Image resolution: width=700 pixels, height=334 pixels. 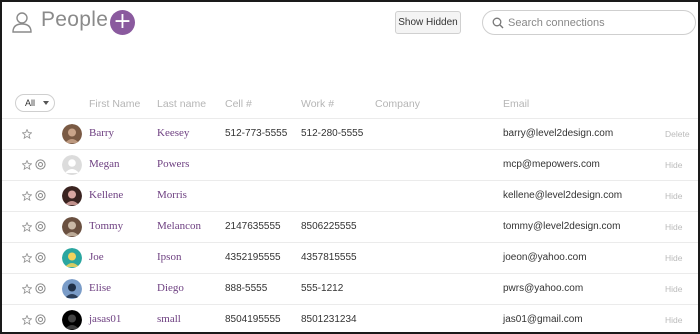 What do you see at coordinates (170, 288) in the screenshot?
I see `last-name-link: Diego` at bounding box center [170, 288].